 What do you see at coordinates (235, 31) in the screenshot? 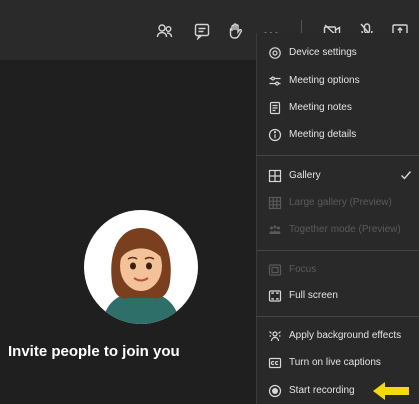
I see `raise-hand-icon` at bounding box center [235, 31].